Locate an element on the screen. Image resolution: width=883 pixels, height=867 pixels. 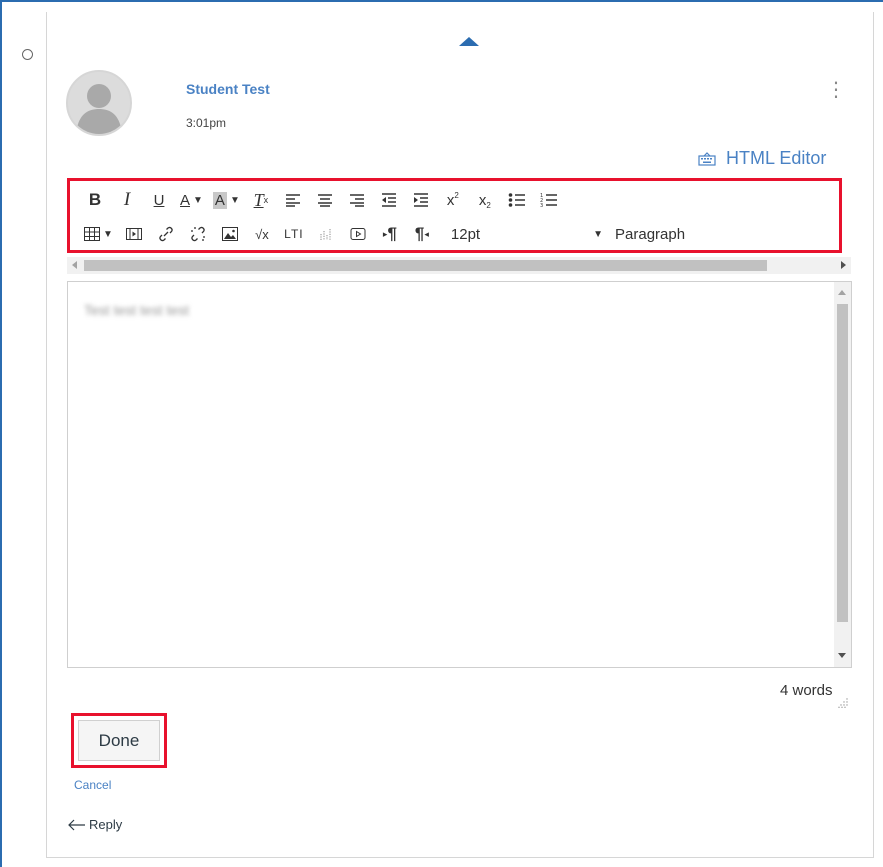
html-editor-toggle: HTML Editor is located at coordinates (762, 158).